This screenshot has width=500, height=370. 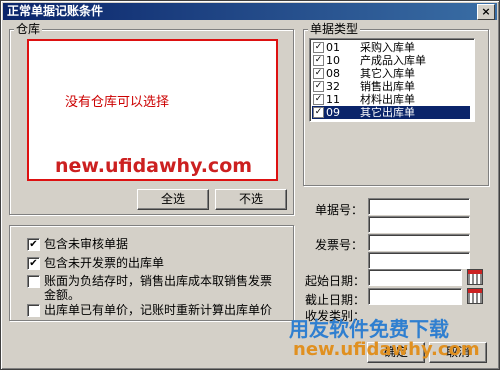 What do you see at coordinates (387, 73) in the screenshot?
I see `doc-type-name: 其它入库单` at bounding box center [387, 73].